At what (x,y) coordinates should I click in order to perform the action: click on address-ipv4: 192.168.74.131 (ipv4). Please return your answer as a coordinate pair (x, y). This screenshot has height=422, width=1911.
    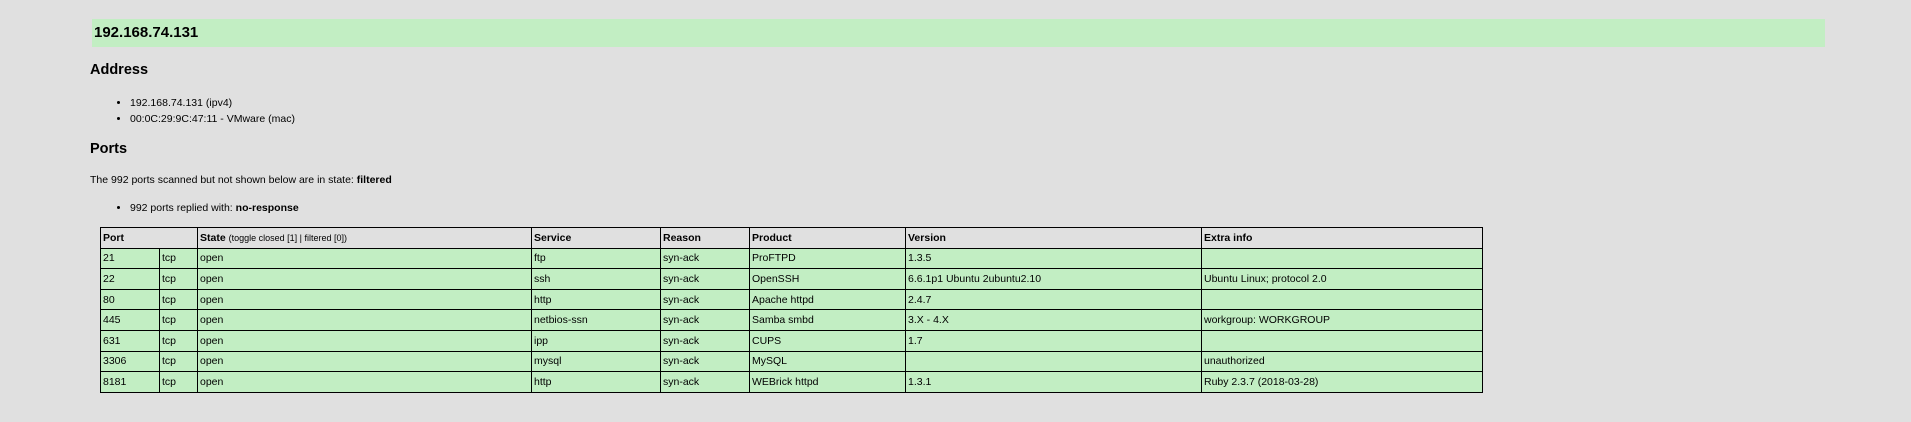
    Looking at the image, I should click on (212, 103).